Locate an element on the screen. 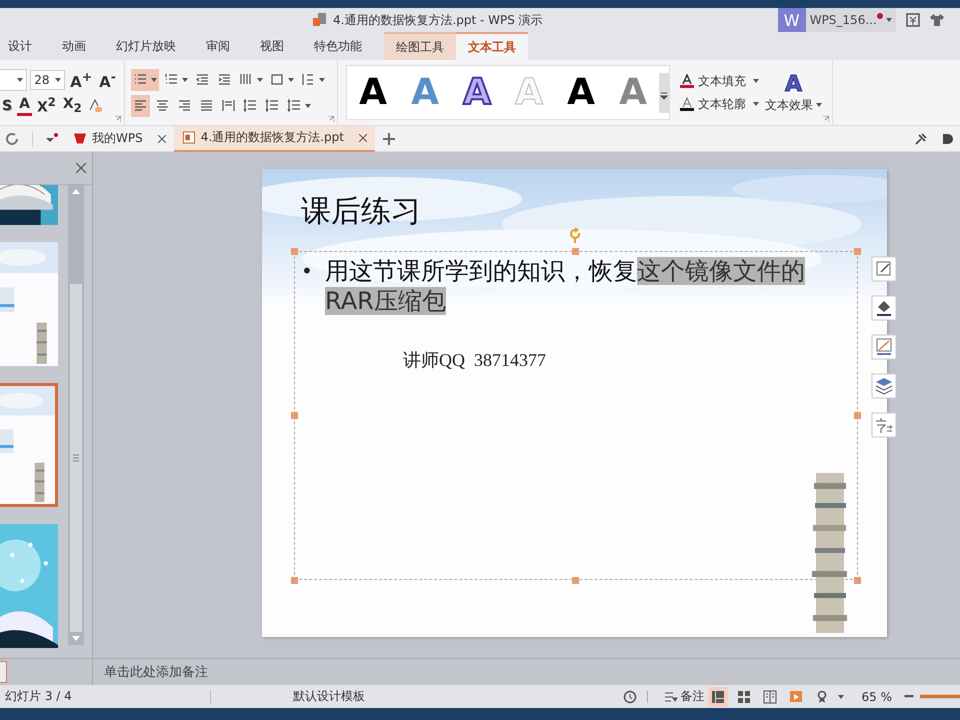 This screenshot has width=960, height=720. ribbon-tab: 绘图工具 is located at coordinates (420, 46).